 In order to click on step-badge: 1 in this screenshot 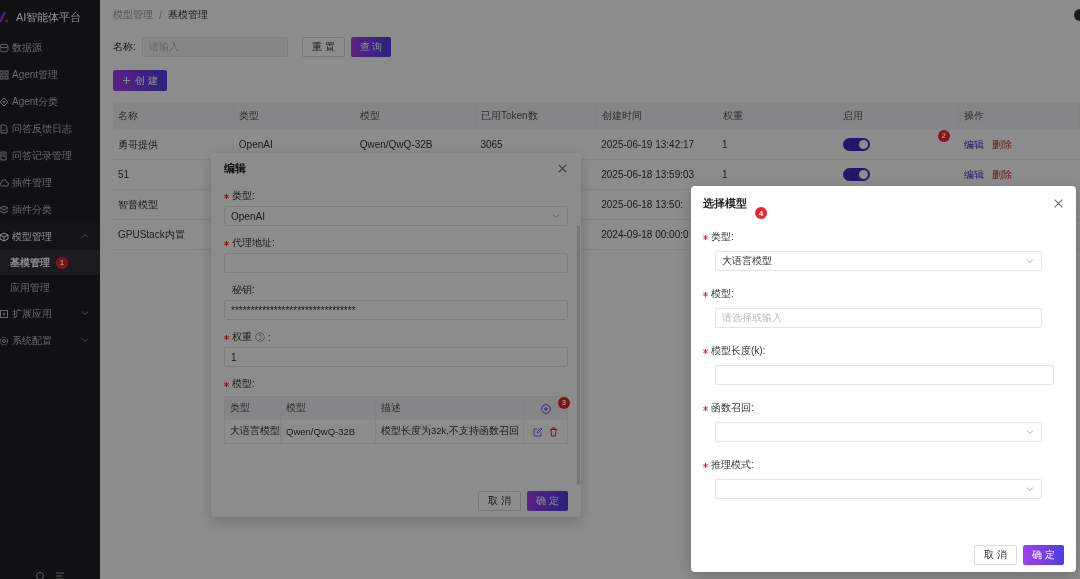, I will do `click(62, 262)`.